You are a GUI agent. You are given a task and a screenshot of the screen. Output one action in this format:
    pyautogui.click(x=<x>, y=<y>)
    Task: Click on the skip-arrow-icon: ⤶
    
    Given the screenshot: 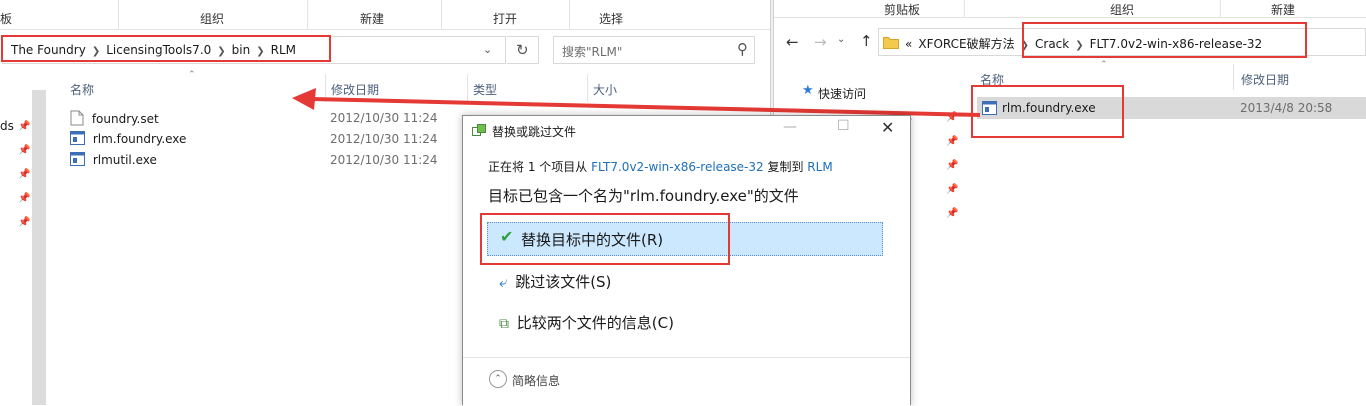 What is the action you would take?
    pyautogui.click(x=503, y=282)
    